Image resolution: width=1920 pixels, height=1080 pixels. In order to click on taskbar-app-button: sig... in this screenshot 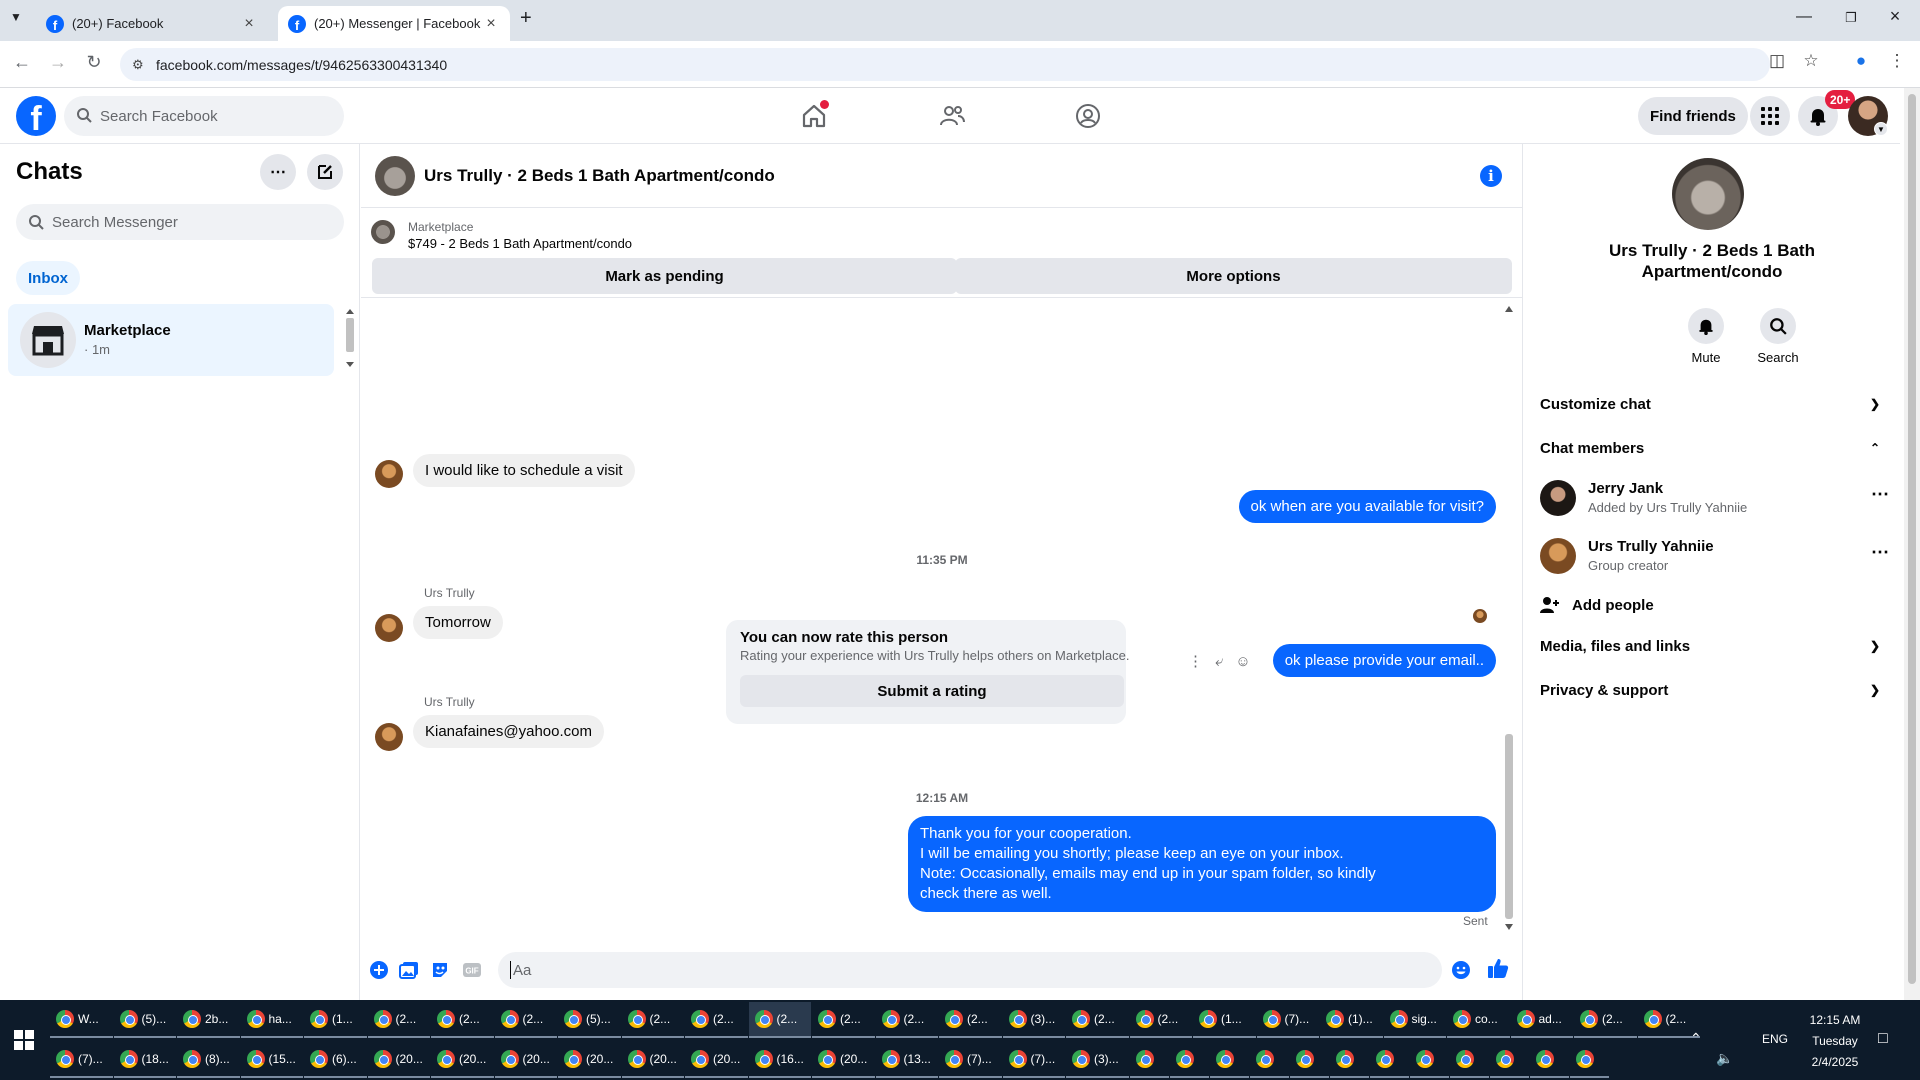, I will do `click(1414, 1020)`.